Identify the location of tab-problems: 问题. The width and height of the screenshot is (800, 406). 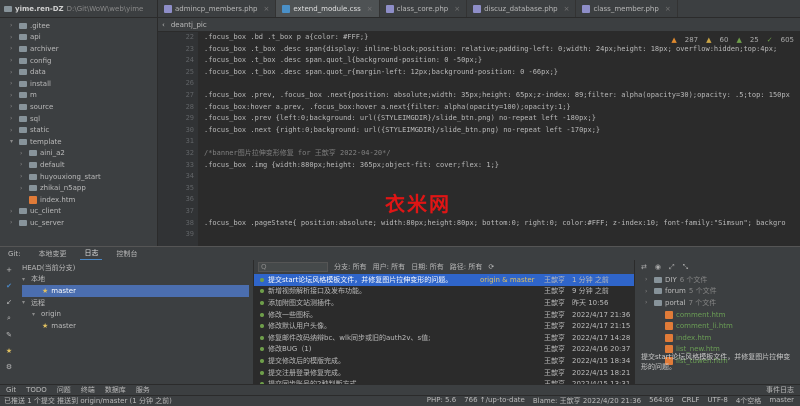
(64, 390).